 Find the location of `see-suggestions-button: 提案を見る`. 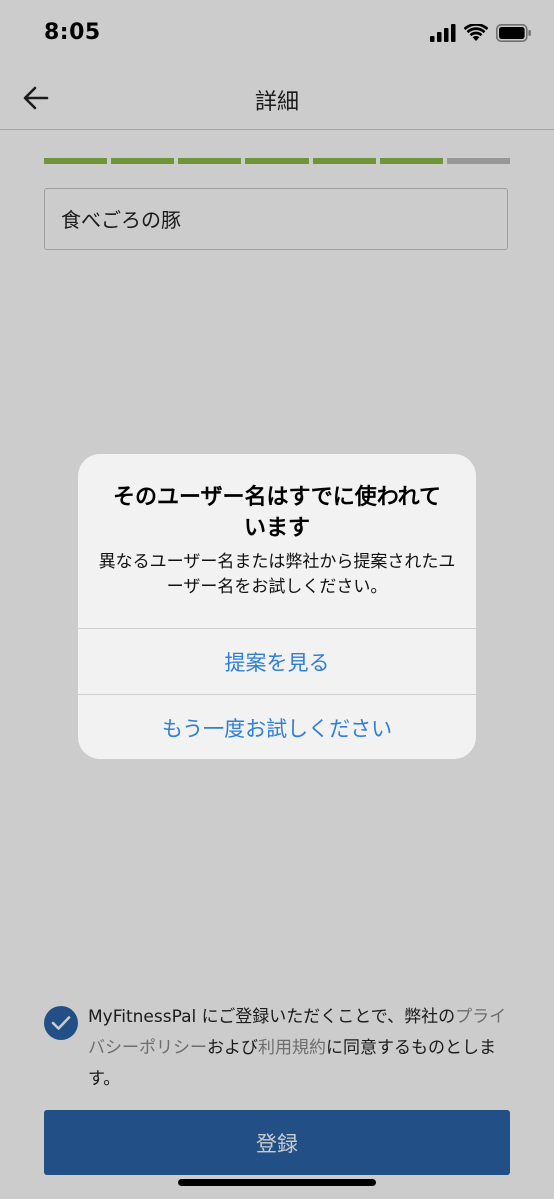

see-suggestions-button: 提案を見る is located at coordinates (277, 661).